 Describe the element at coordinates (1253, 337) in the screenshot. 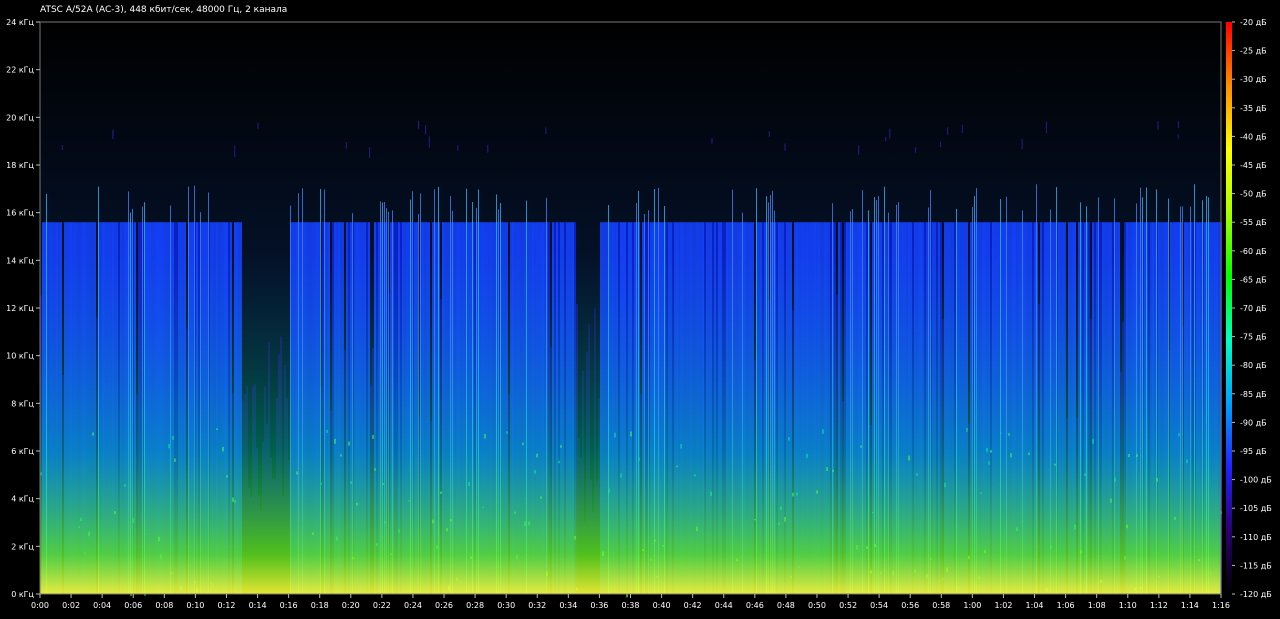

I see `colorbar-tick-label: -75 дБ` at that location.